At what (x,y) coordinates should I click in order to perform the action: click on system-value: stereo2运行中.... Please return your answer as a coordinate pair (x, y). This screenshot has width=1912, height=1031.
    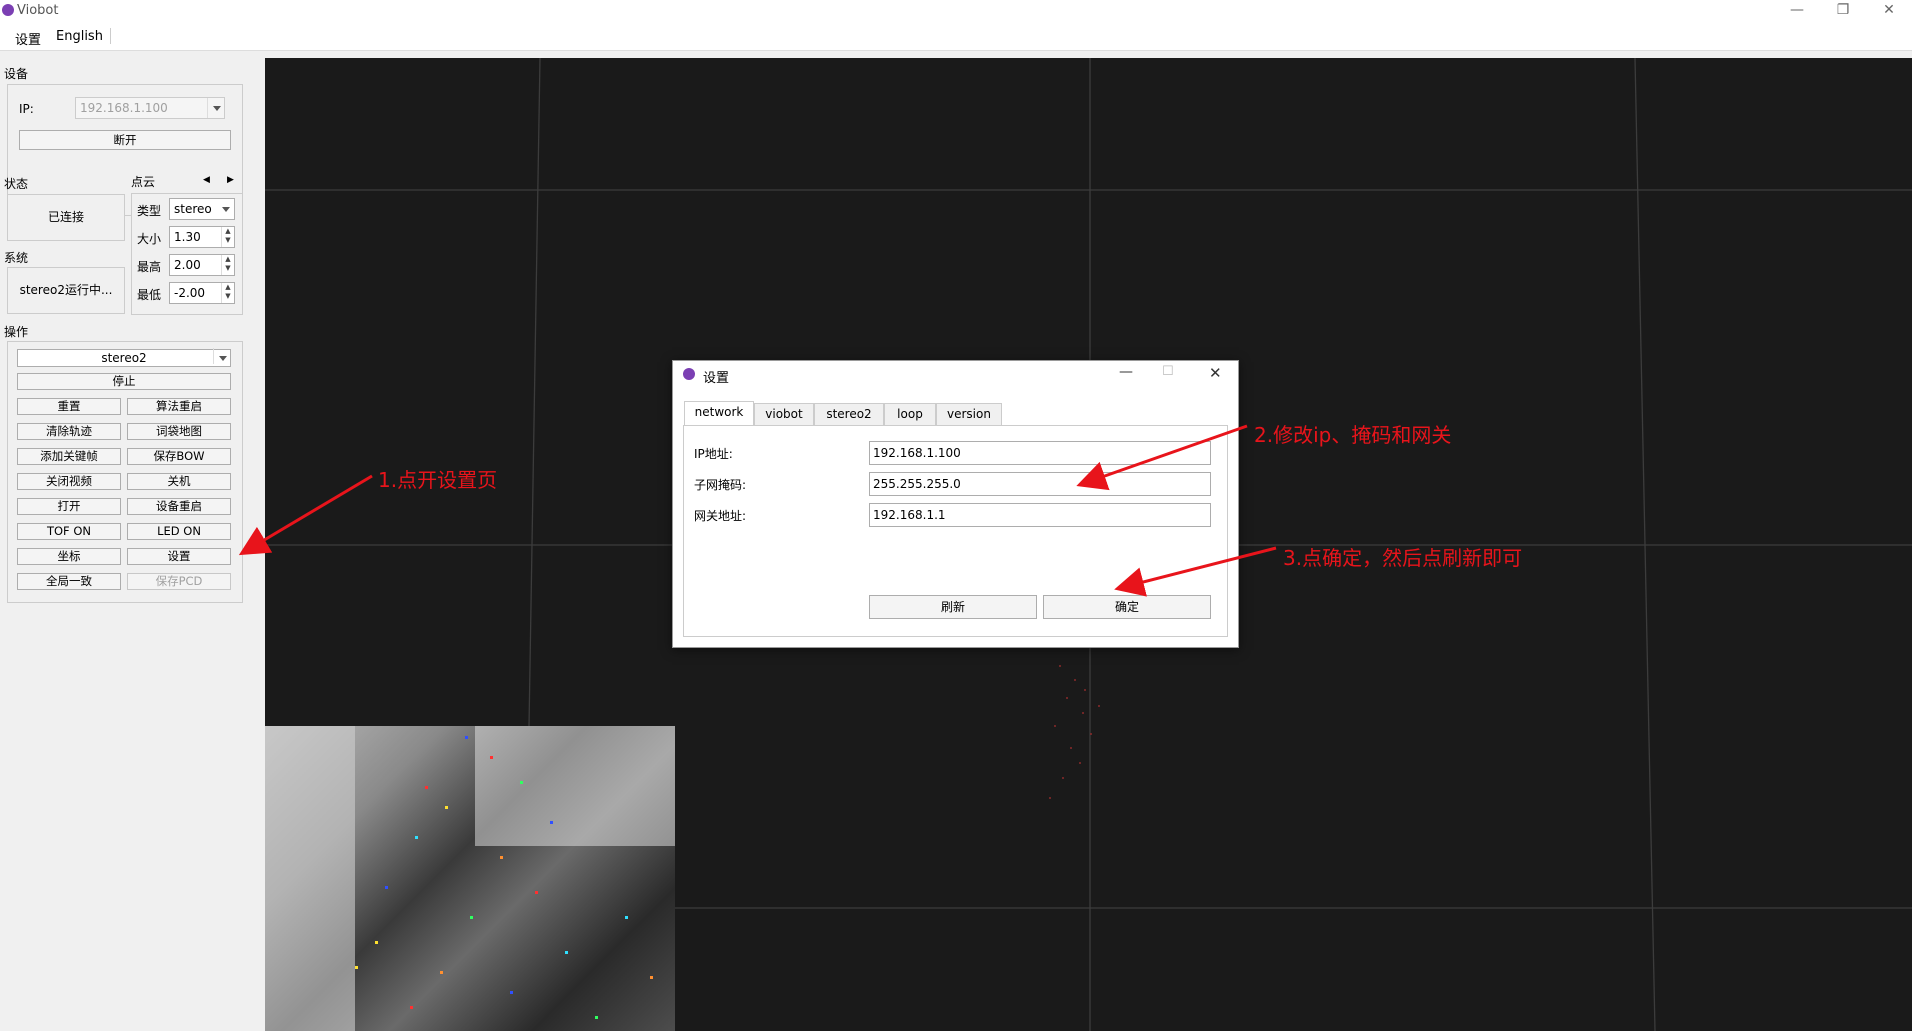
    Looking at the image, I should click on (66, 290).